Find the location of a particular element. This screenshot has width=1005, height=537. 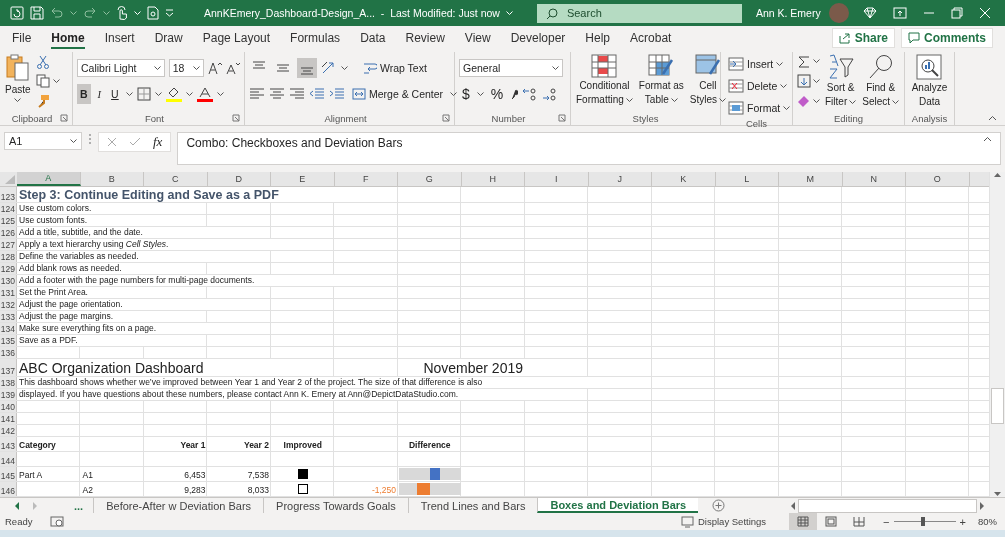

sheet-tab: Boxes and Deviation Bars is located at coordinates (618, 505).